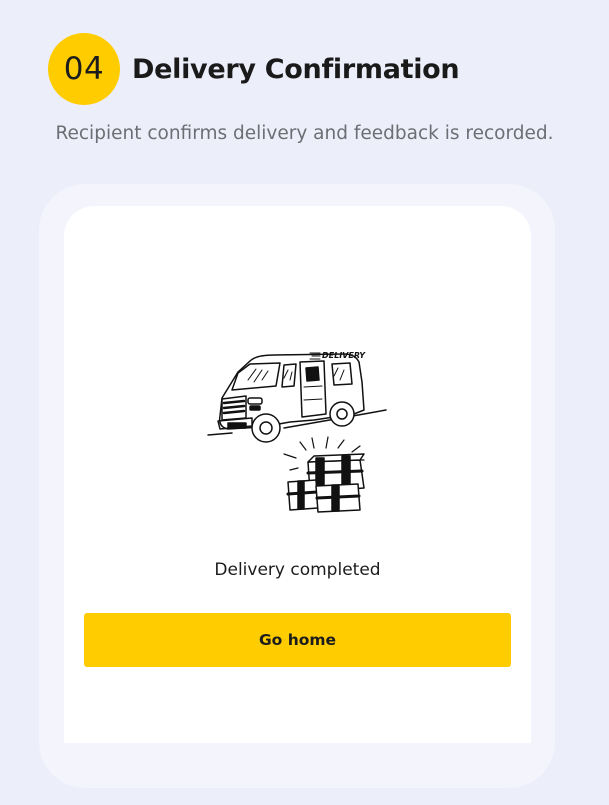  I want to click on go-home-button: Go home, so click(297, 640).